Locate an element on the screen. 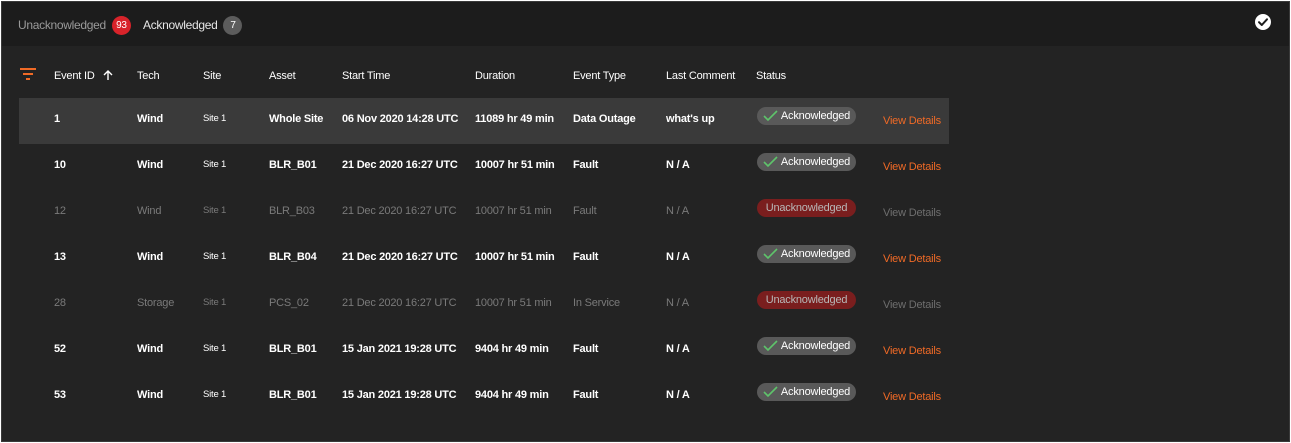  tab-unacknowledged-label: Unacknowledged is located at coordinates (62, 25).